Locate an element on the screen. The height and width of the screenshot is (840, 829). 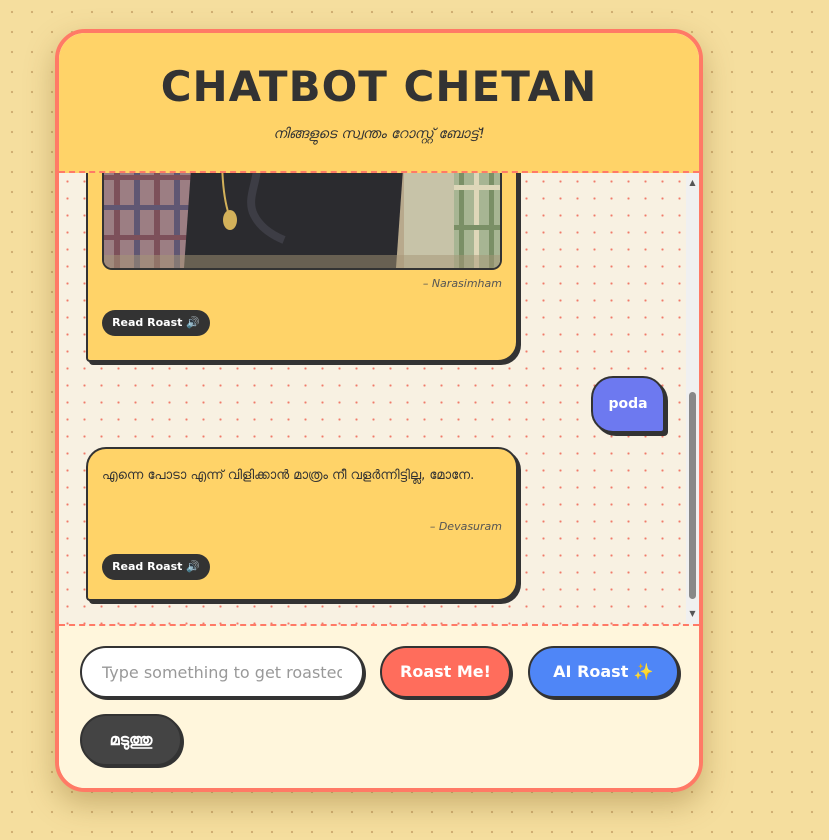
meme-image is located at coordinates (302, 221).